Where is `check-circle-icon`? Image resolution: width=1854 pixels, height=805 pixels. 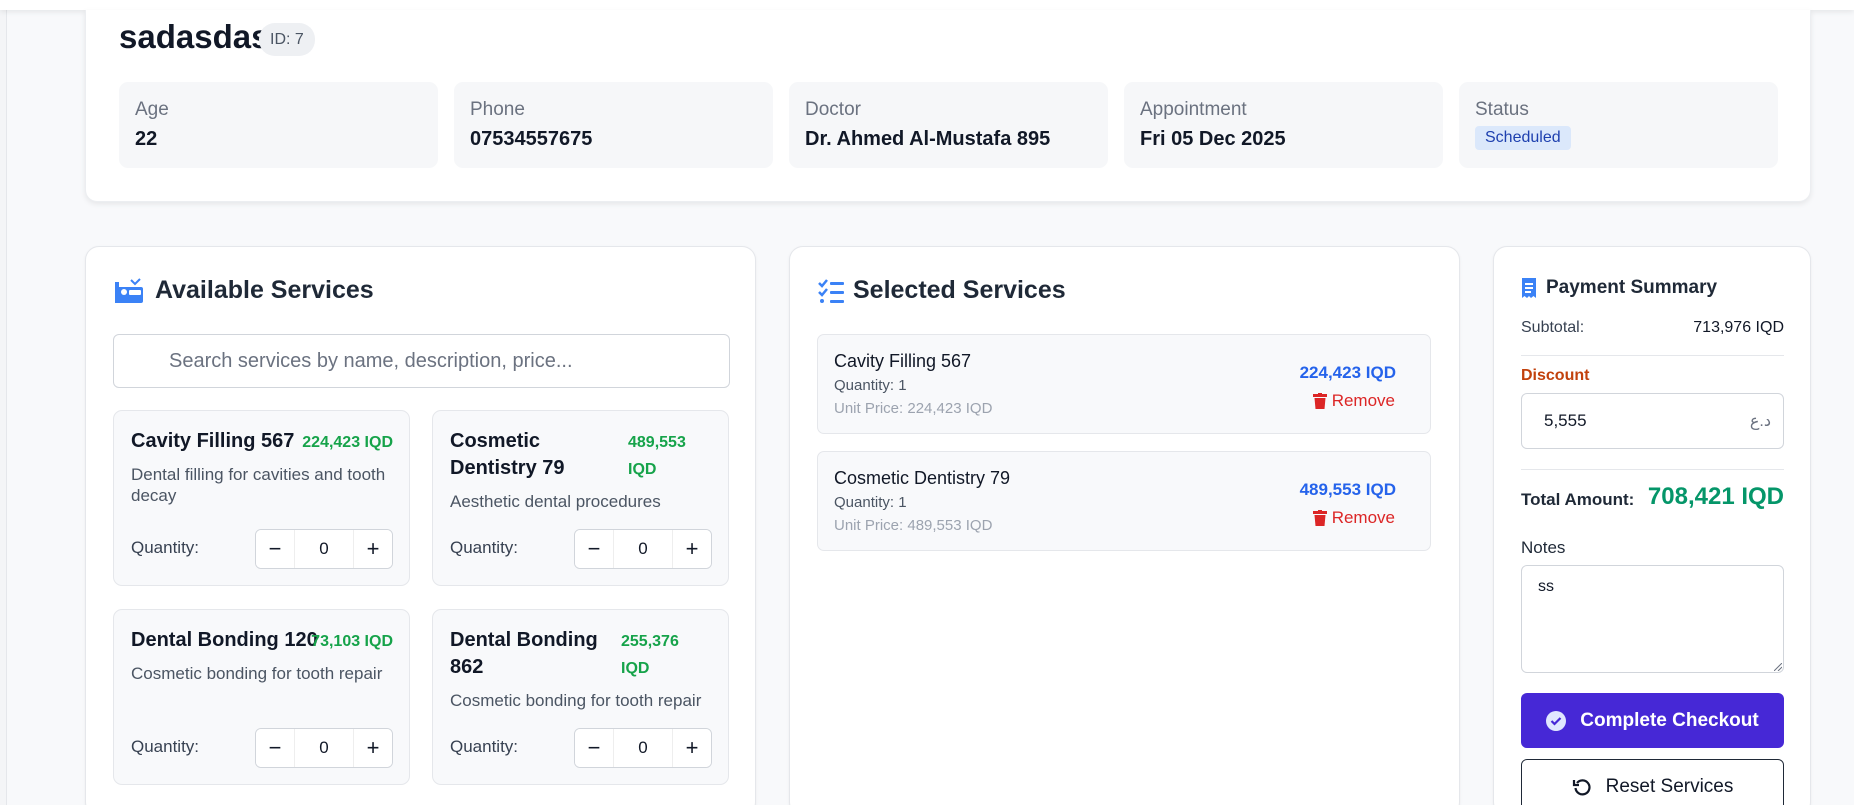
check-circle-icon is located at coordinates (1556, 720).